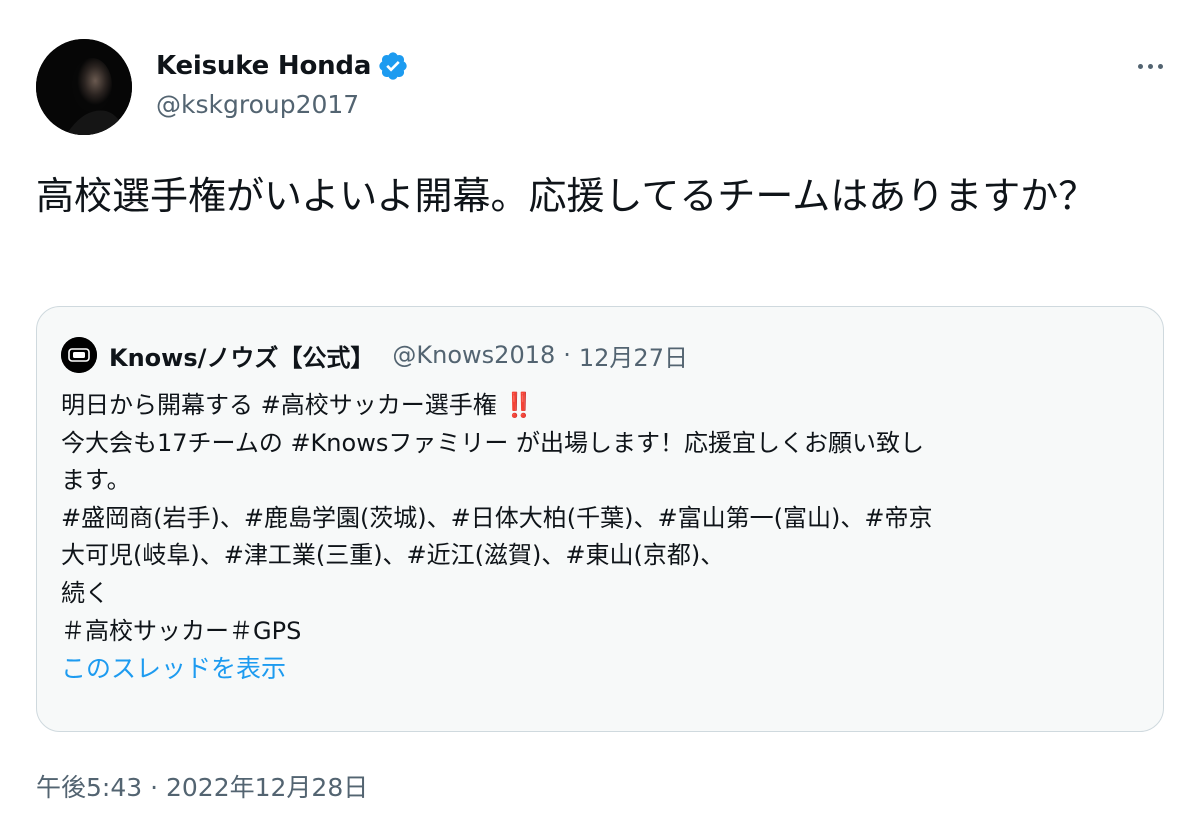  What do you see at coordinates (393, 555) in the screenshot?
I see `quoted-text-line: 大可児(岐阜)、#津工業(三重)、#近江(滋賀)、#東山(京都)、` at bounding box center [393, 555].